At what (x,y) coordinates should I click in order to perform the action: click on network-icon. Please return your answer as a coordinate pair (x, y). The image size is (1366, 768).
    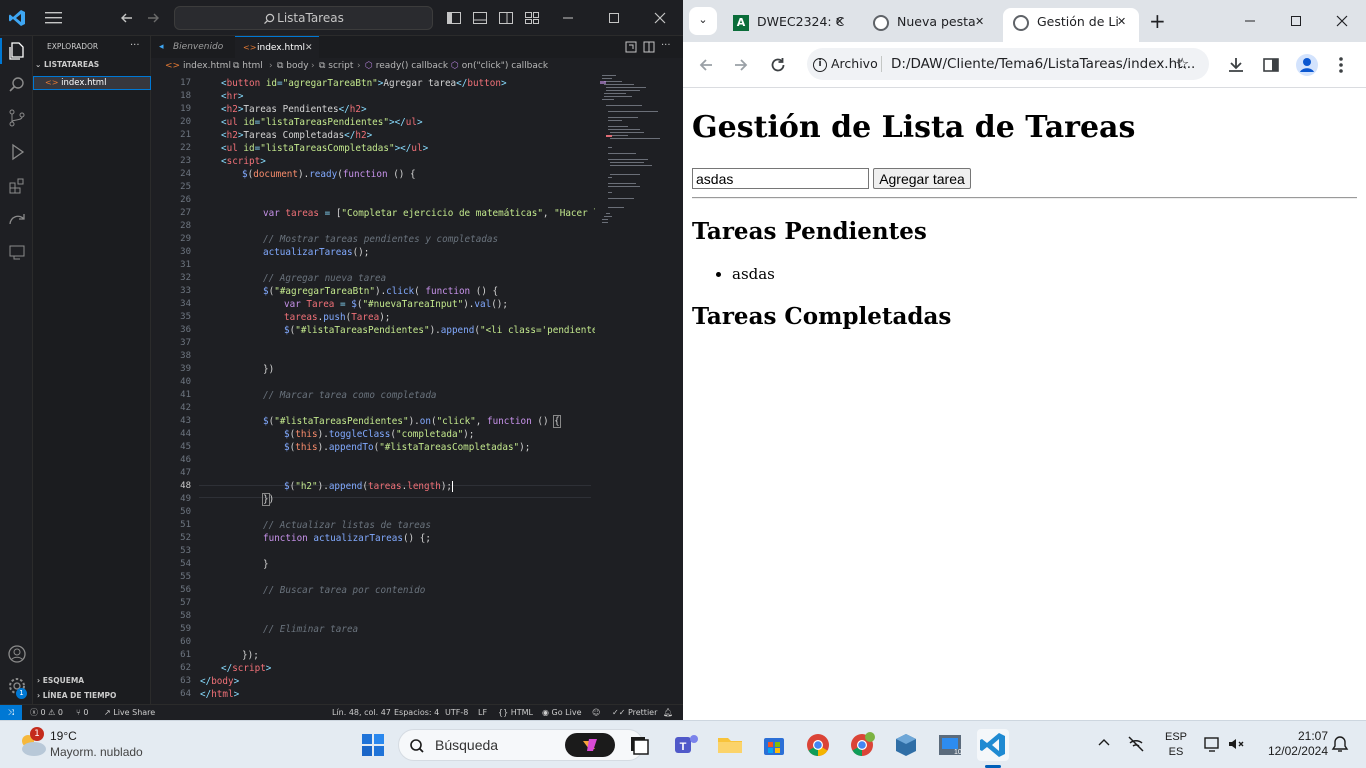
    Looking at the image, I should click on (1136, 744).